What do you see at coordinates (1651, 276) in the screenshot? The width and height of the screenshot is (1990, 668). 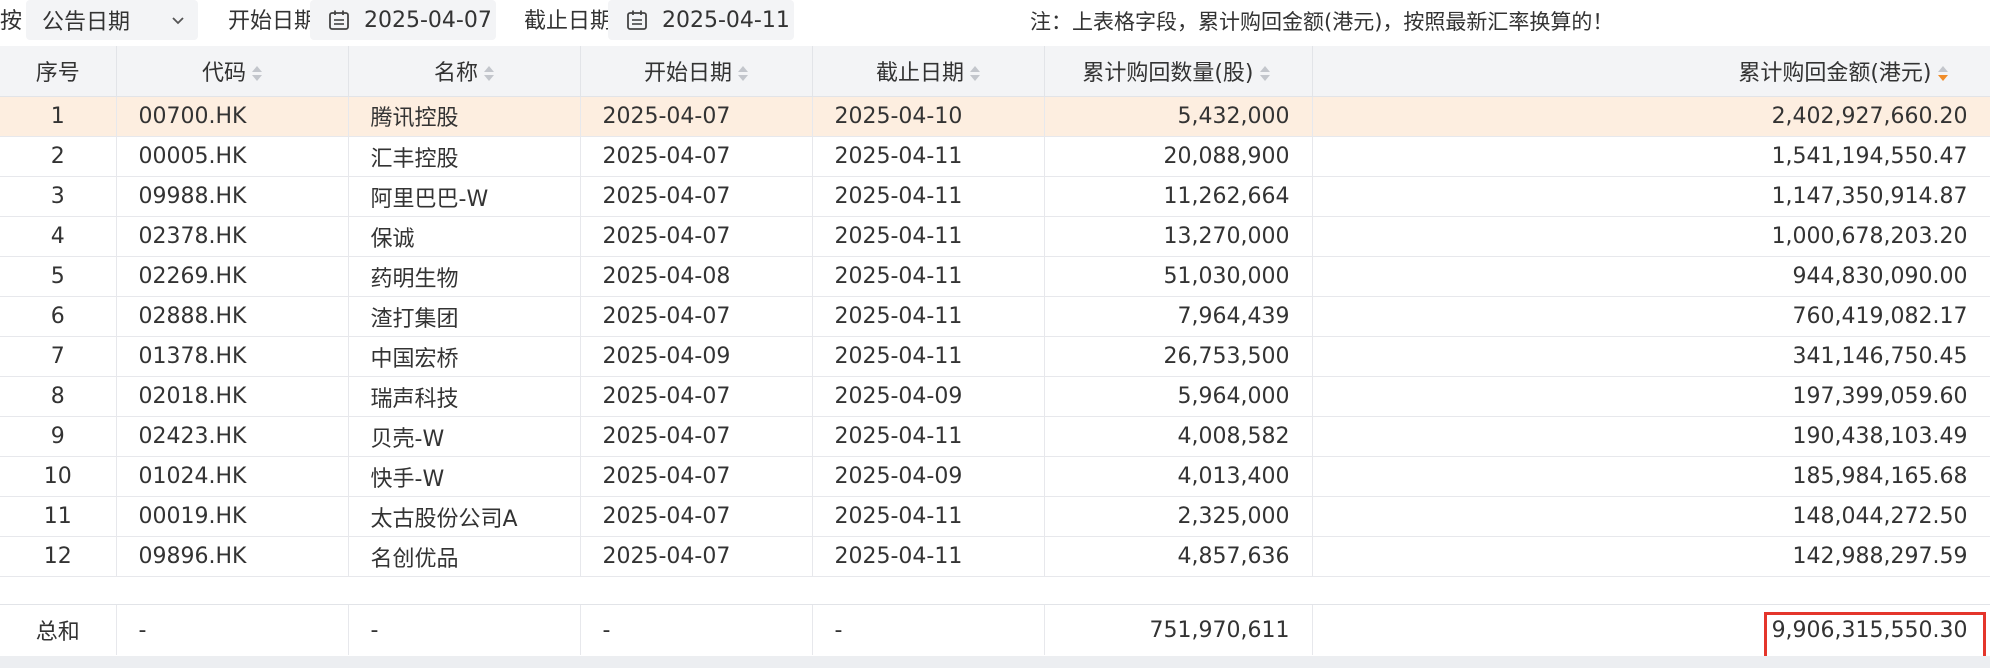 I see `cell-amount: 944,830,090.00` at bounding box center [1651, 276].